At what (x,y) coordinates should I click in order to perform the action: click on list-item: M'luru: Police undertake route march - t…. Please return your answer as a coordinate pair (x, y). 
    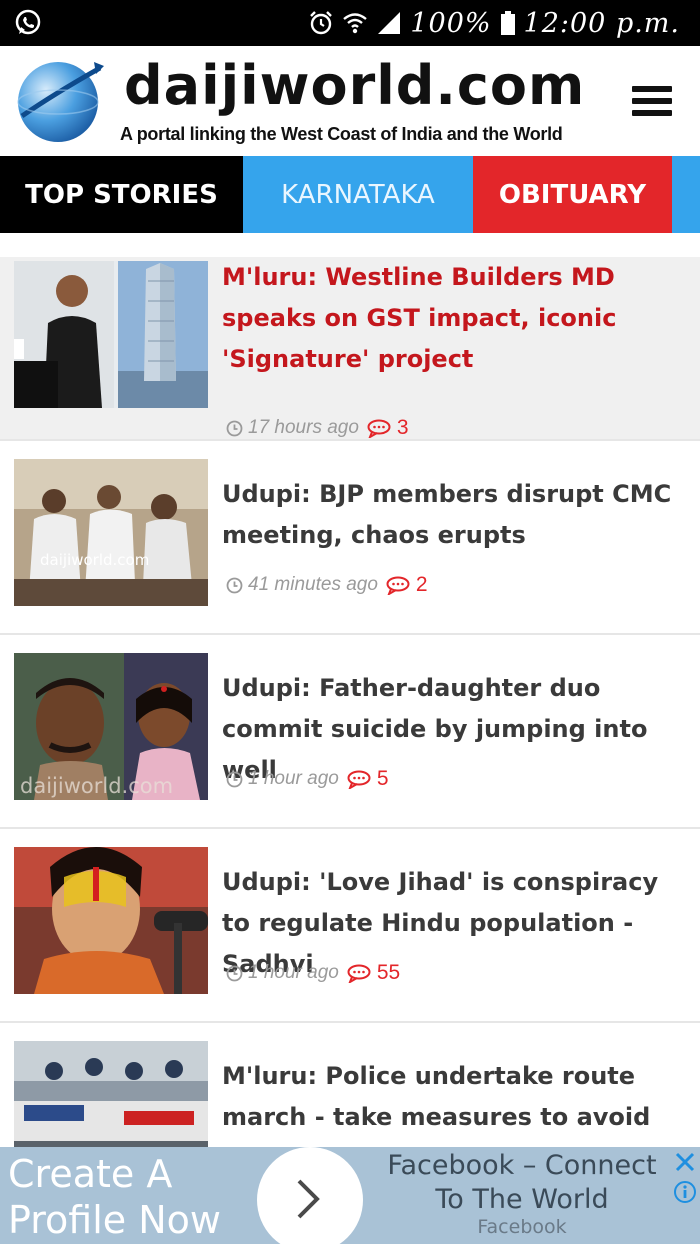
    Looking at the image, I should click on (350, 1106).